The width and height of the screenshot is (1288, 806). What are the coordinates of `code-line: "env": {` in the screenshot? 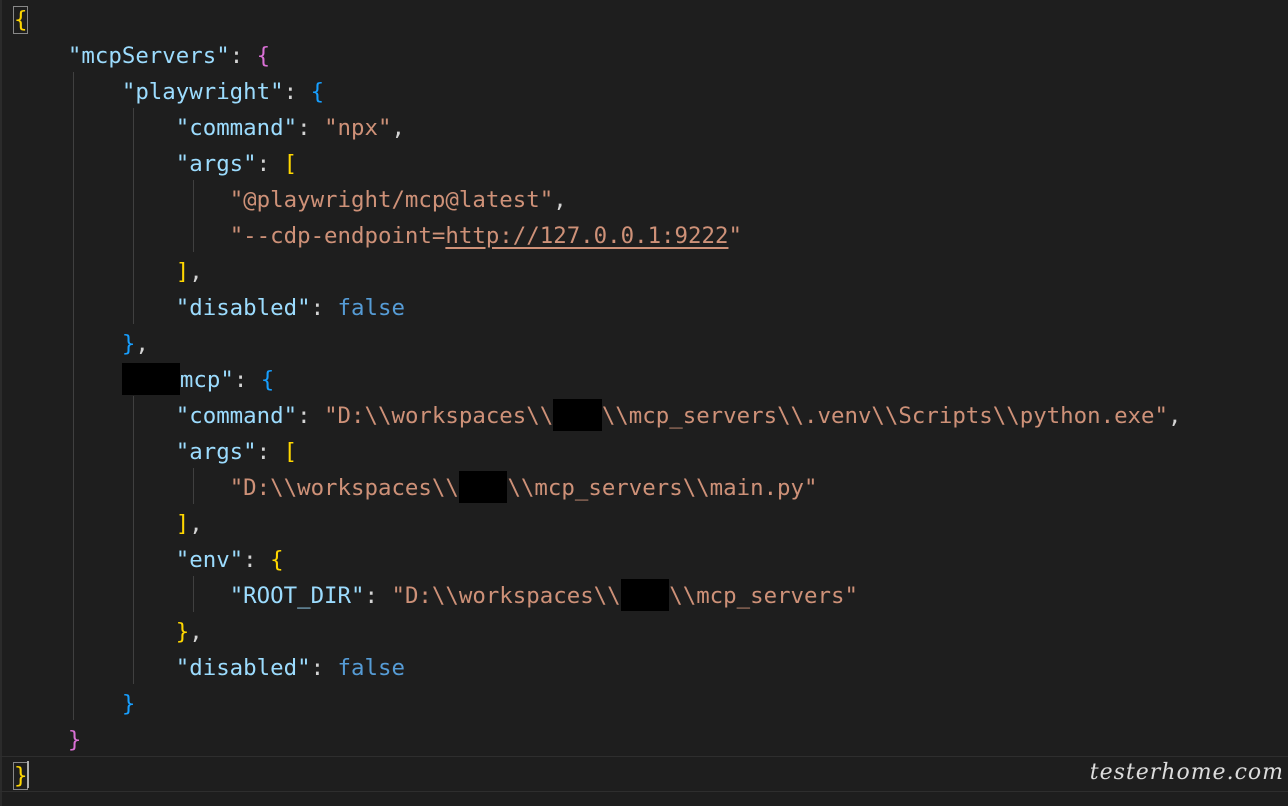 It's located at (644, 560).